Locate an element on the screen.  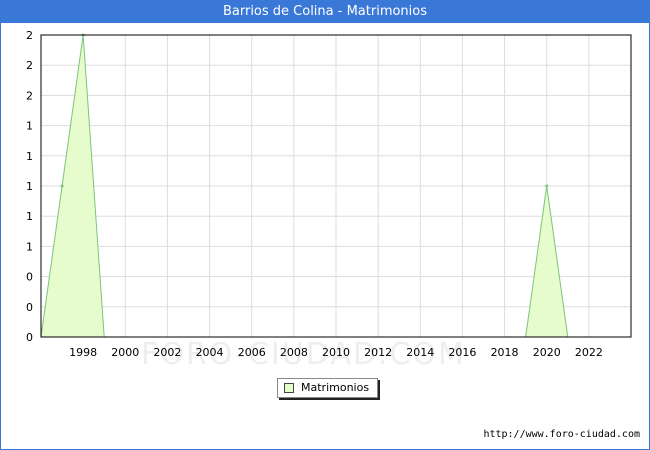
x-tick-label: 2000 is located at coordinates (125, 352).